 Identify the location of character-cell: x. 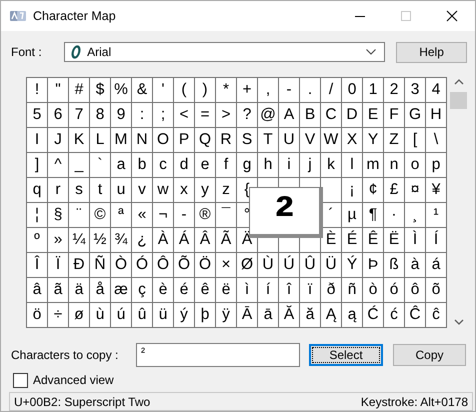
(184, 190).